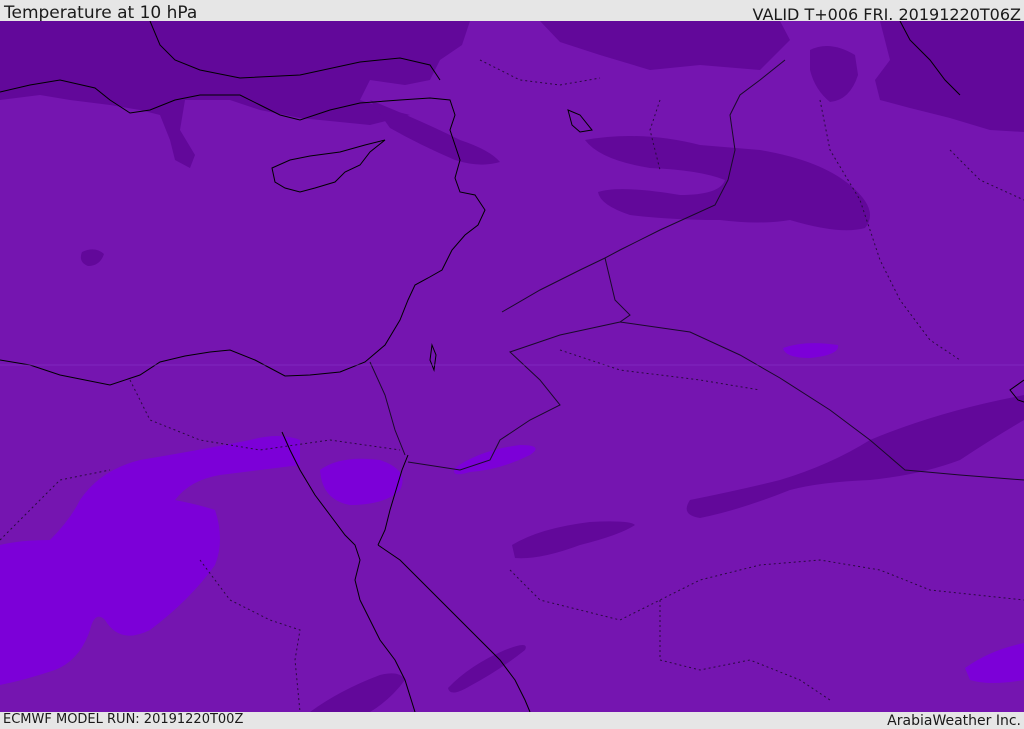  I want to click on model-run: ECMWF MODEL RUN: 20191220T00Z, so click(123, 719).